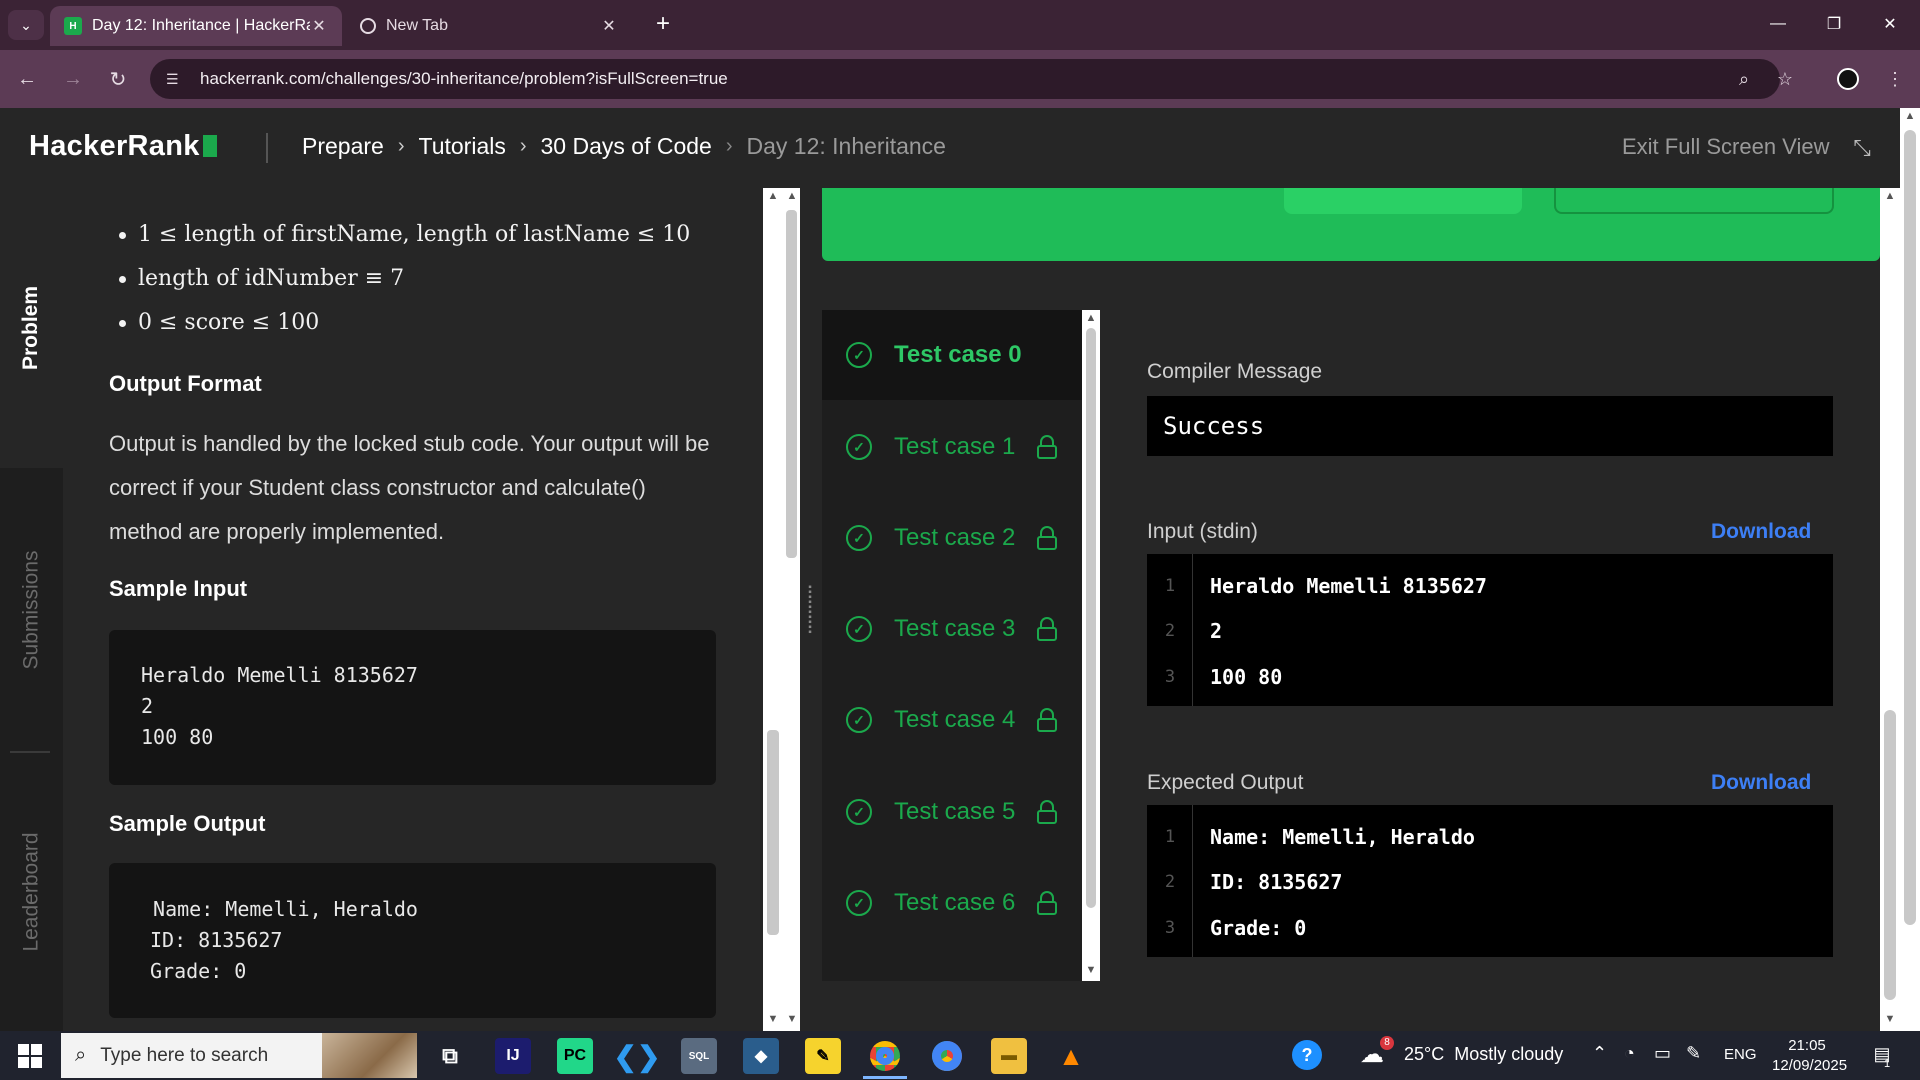 The image size is (1920, 1080). I want to click on test-case-4: ✓ Test case 4, so click(952, 720).